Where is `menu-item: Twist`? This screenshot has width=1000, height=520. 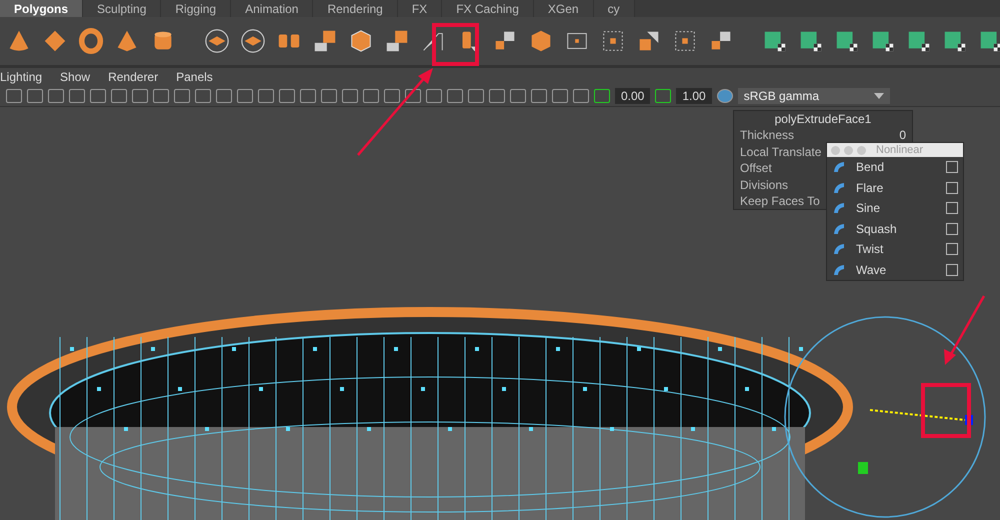
menu-item: Twist is located at coordinates (901, 249).